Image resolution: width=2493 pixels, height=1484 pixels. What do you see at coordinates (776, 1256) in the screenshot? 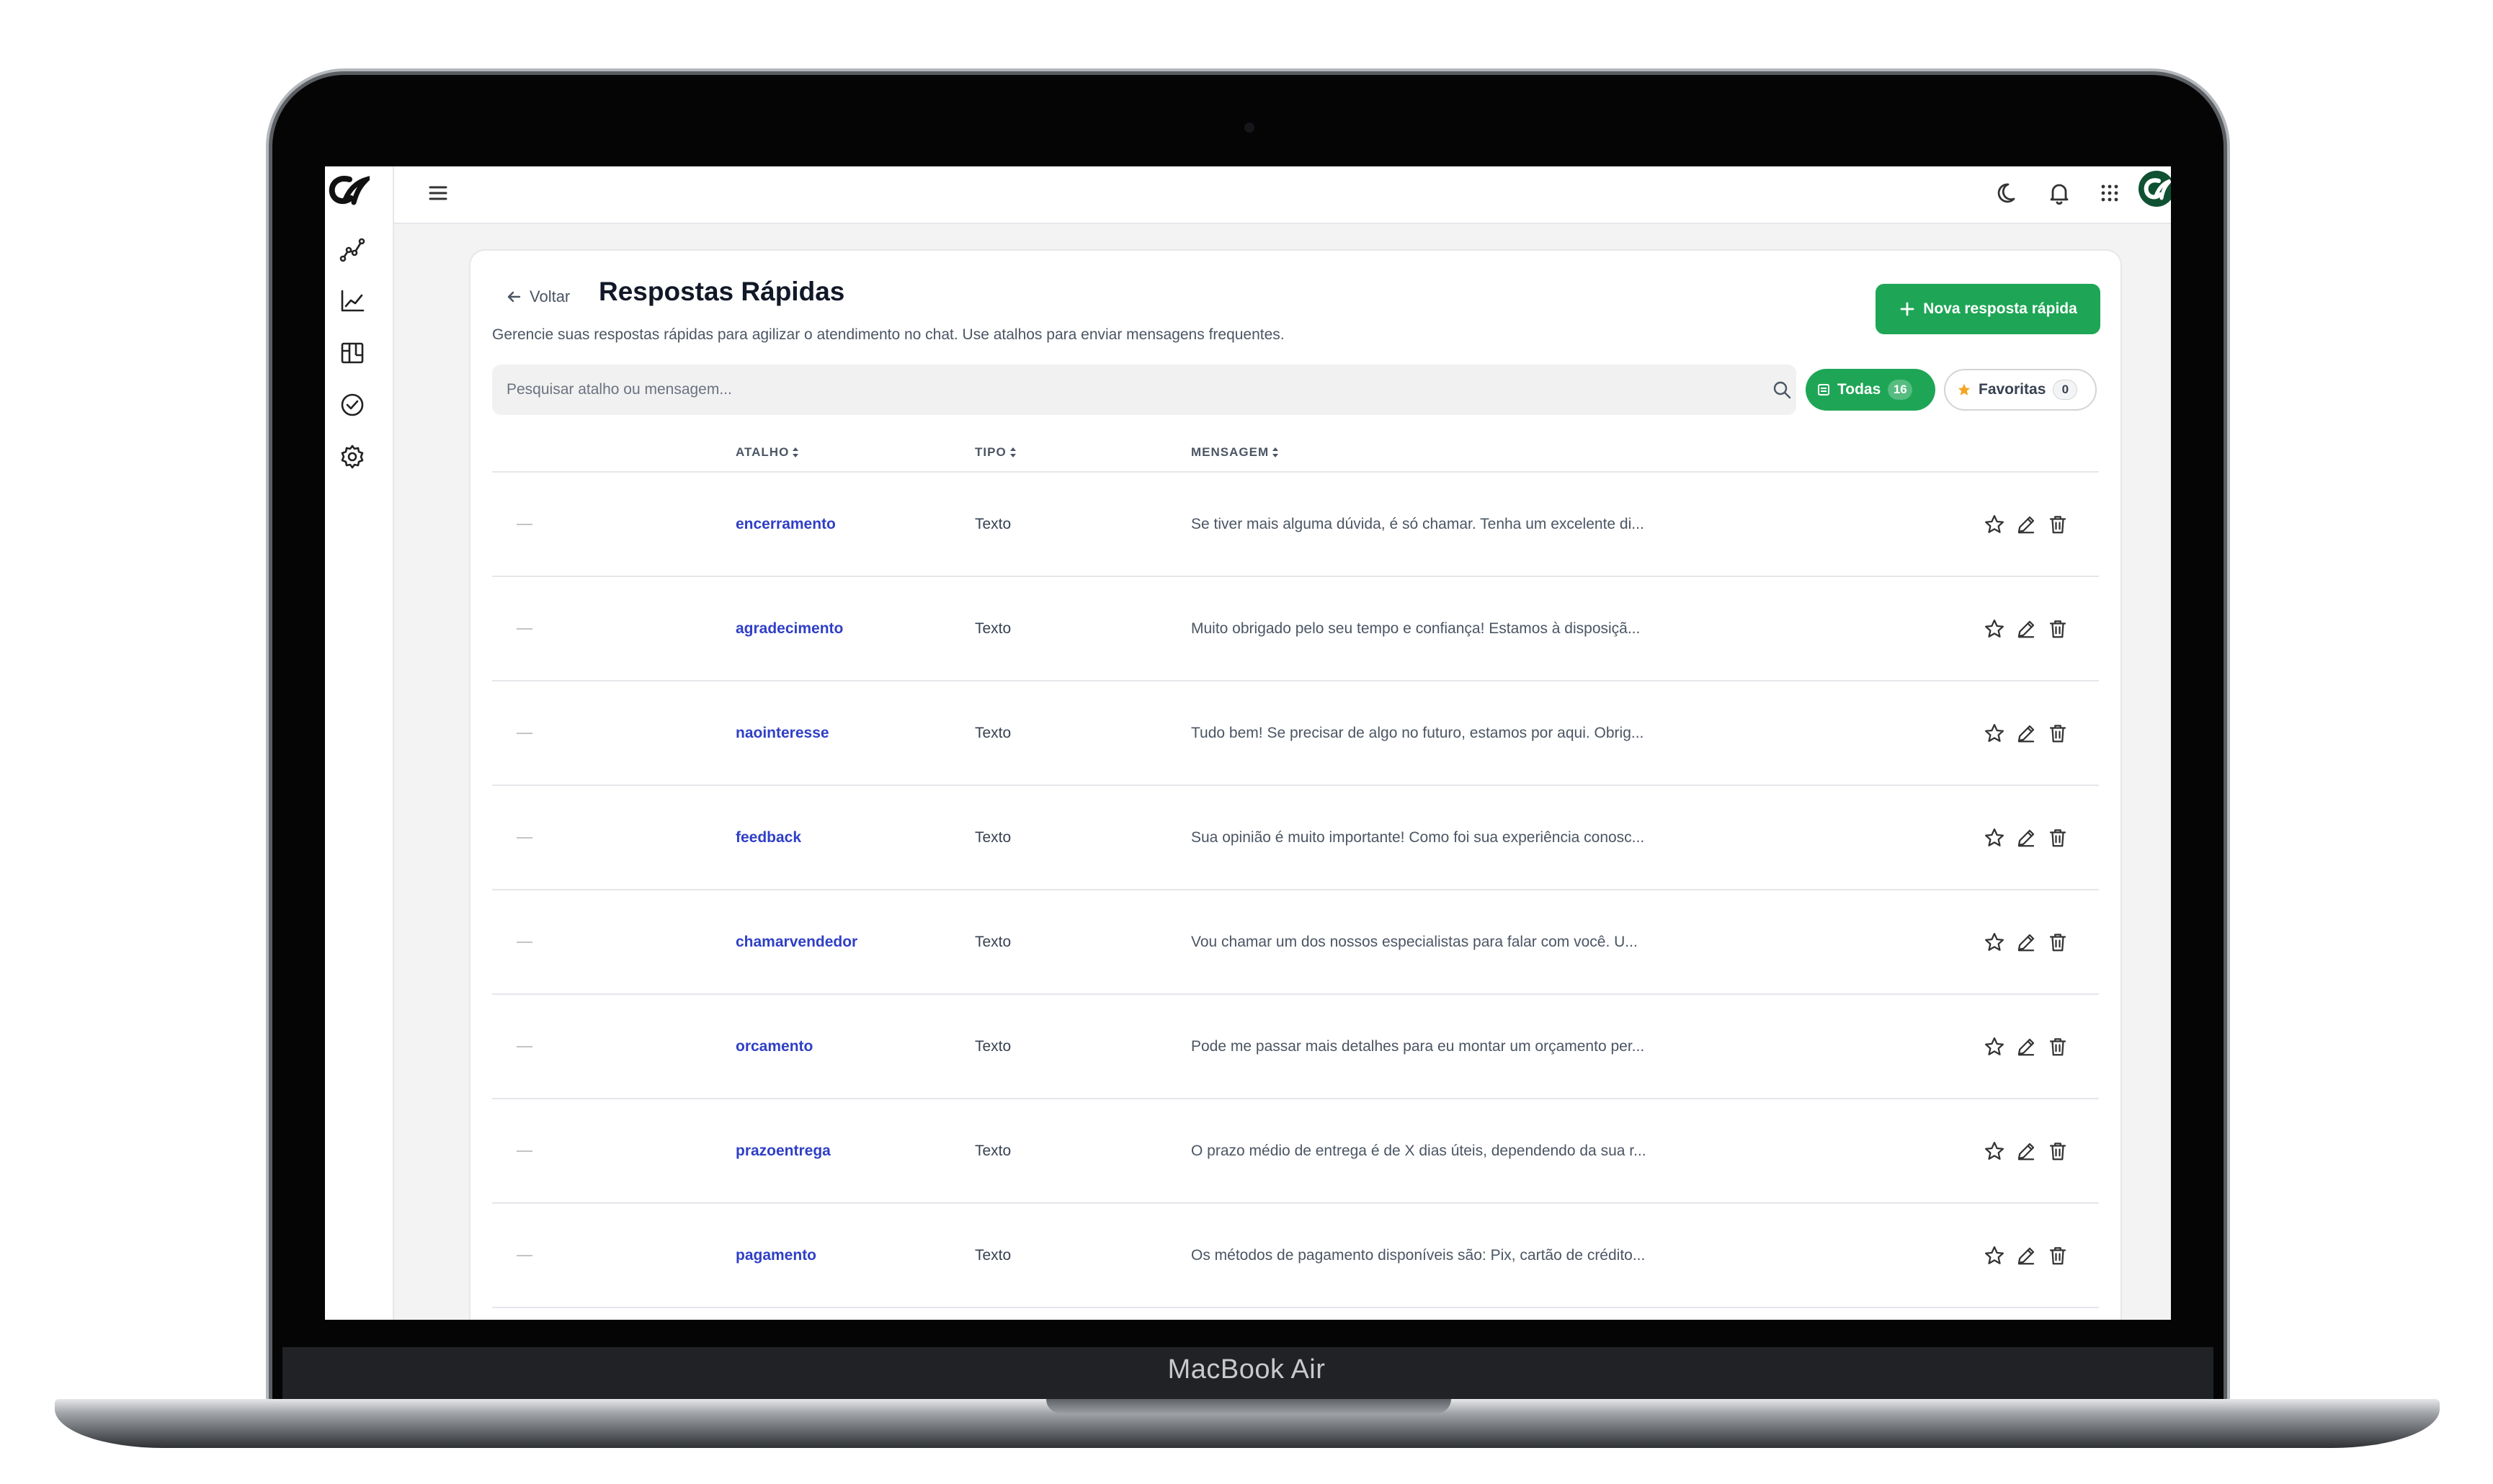
I see `shortcut-cell: pagamento` at bounding box center [776, 1256].